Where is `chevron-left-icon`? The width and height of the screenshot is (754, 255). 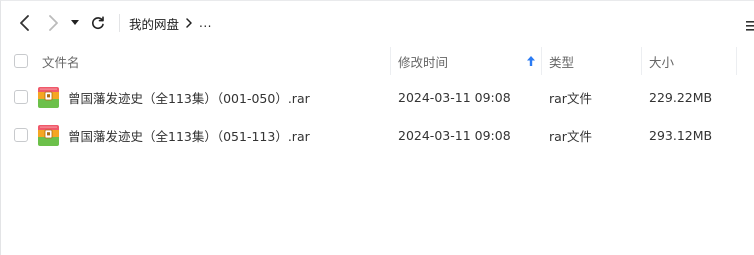 chevron-left-icon is located at coordinates (24, 23).